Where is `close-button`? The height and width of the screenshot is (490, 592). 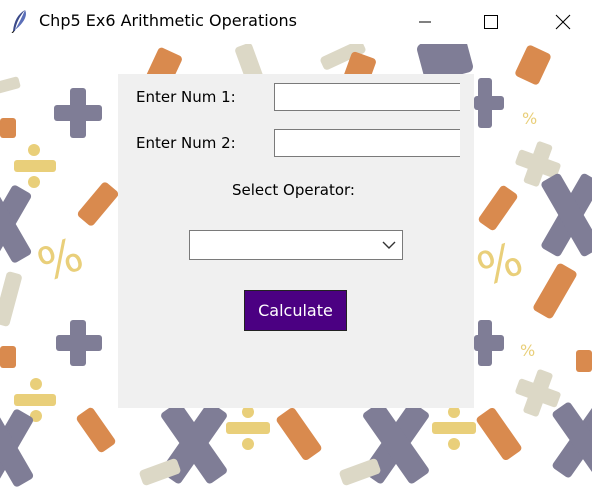
close-button is located at coordinates (563, 22).